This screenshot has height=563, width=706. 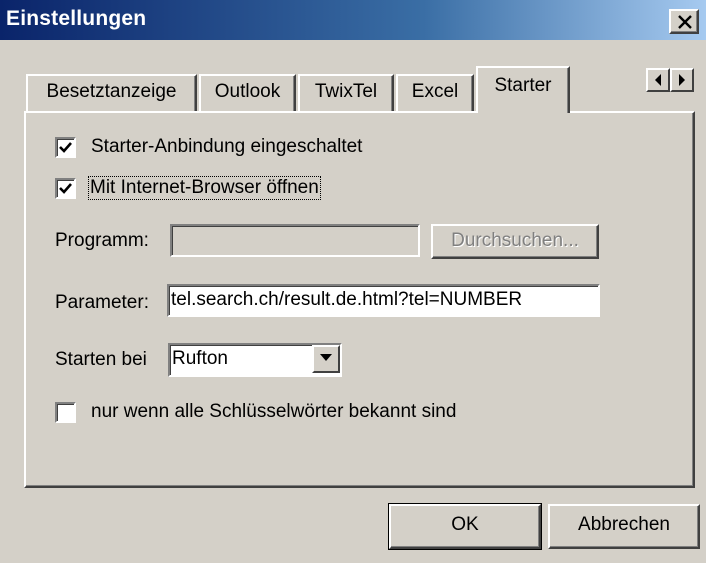 I want to click on starter-enable-checkbox, so click(x=65, y=147).